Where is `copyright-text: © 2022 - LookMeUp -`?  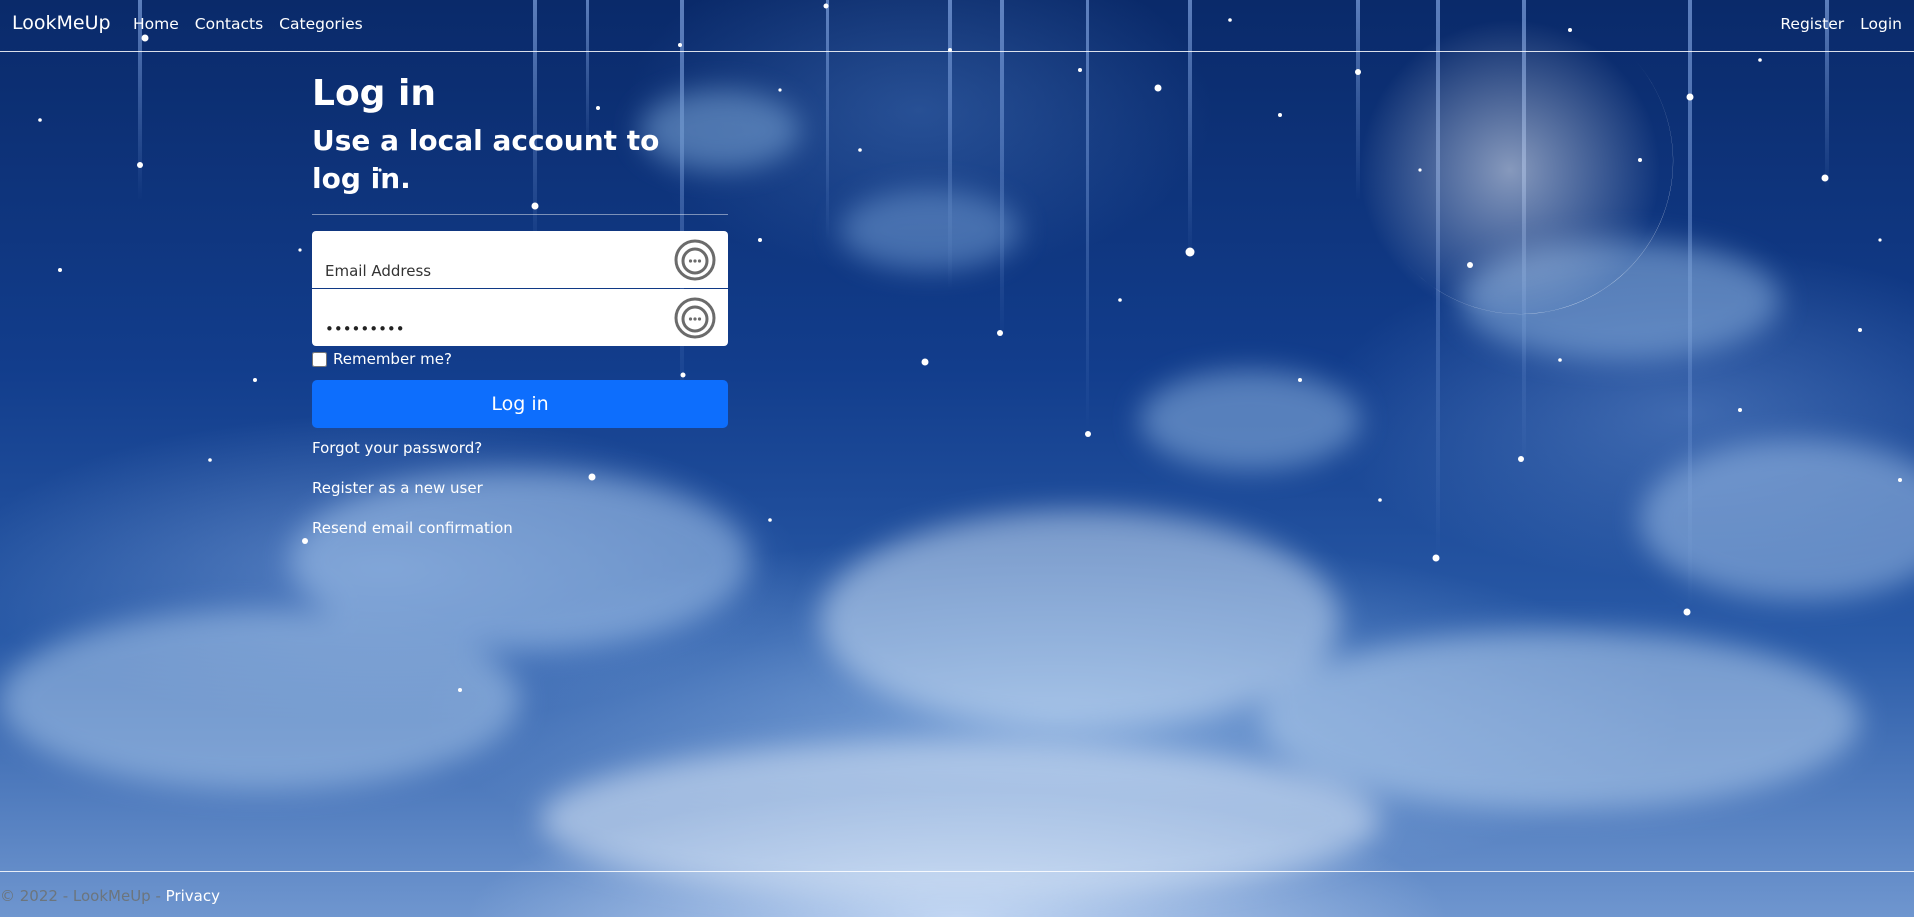
copyright-text: © 2022 - LookMeUp - is located at coordinates (80, 896).